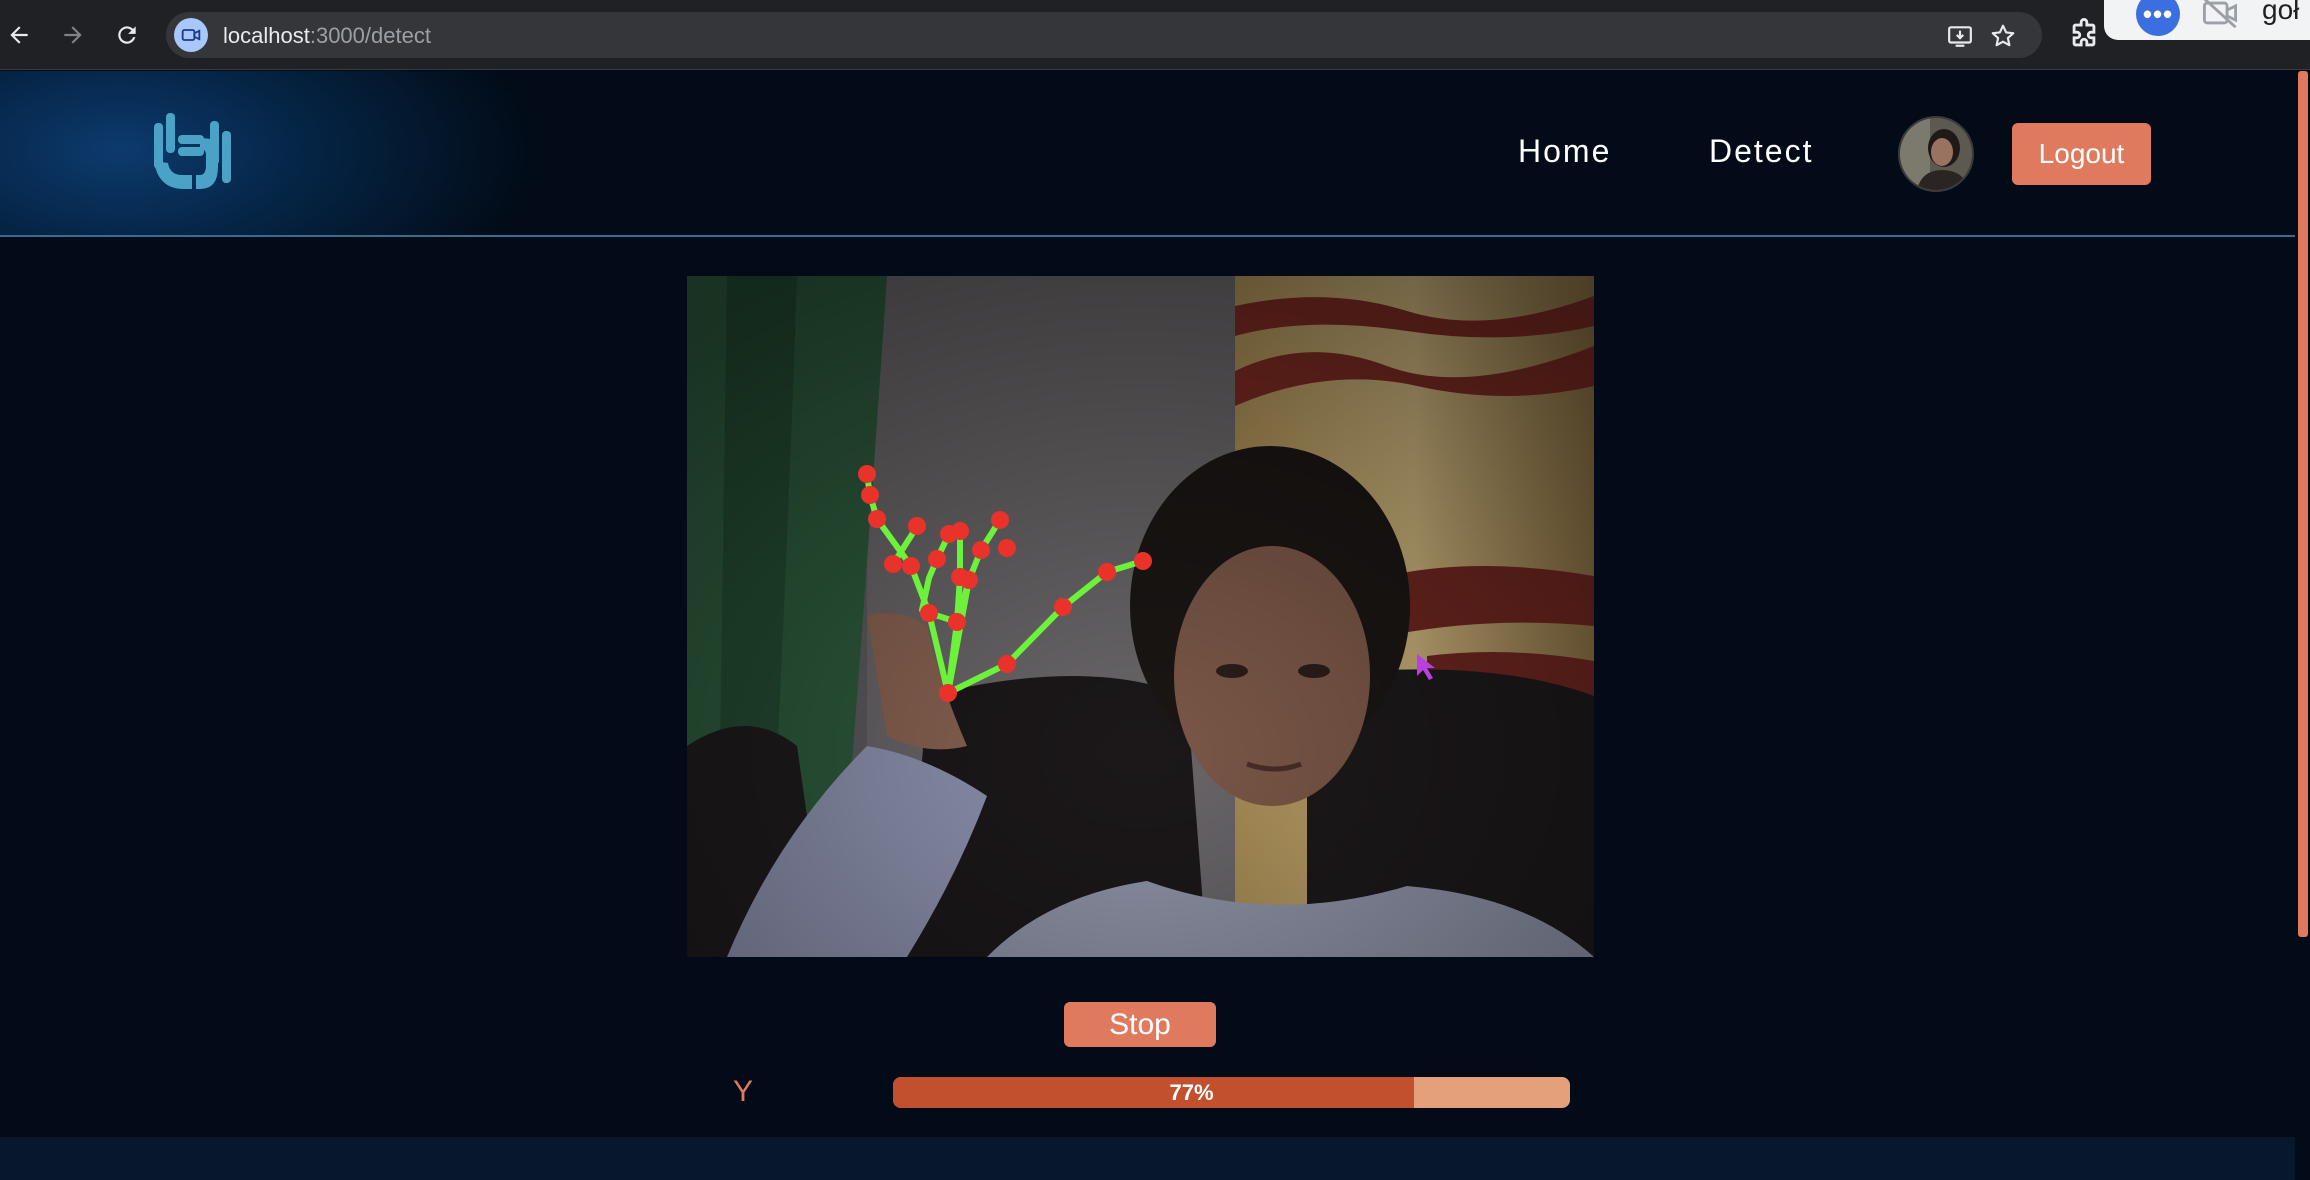 This screenshot has width=2310, height=1180. What do you see at coordinates (2220, 15) in the screenshot?
I see `camera-off-icon` at bounding box center [2220, 15].